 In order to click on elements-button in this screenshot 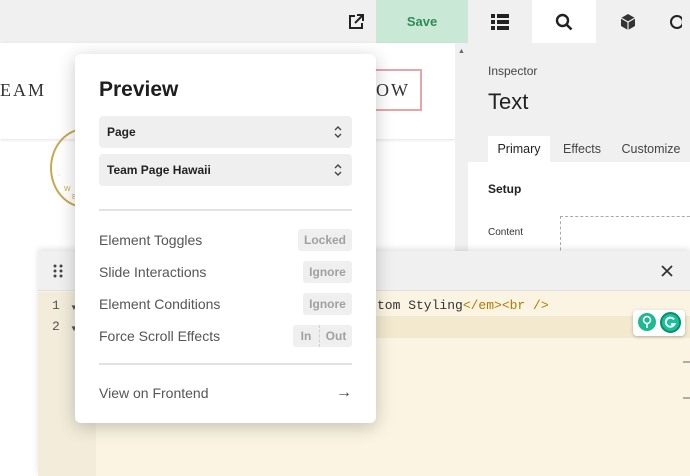, I will do `click(628, 21)`.